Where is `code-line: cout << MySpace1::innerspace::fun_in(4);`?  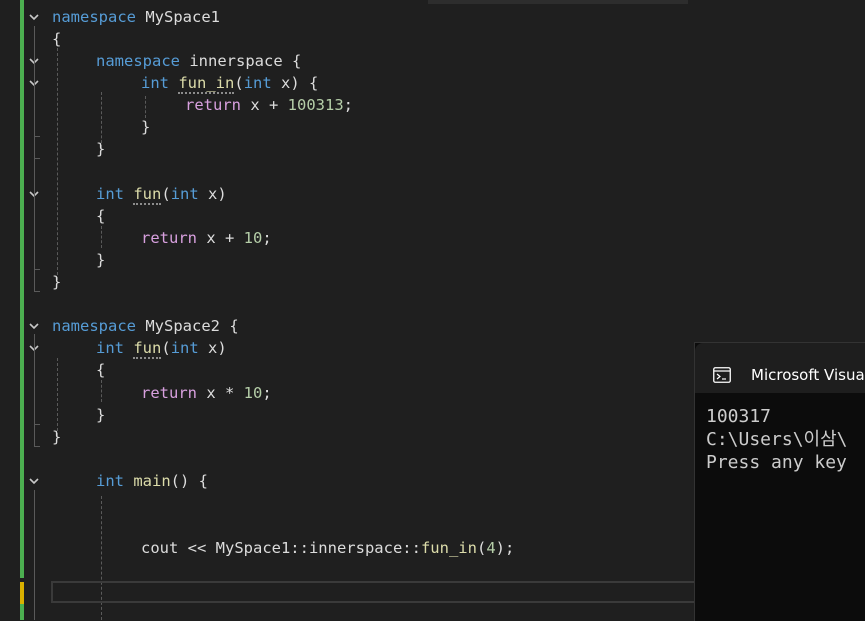
code-line: cout << MySpace1::innerspace::fun_in(4); is located at coordinates (327, 548).